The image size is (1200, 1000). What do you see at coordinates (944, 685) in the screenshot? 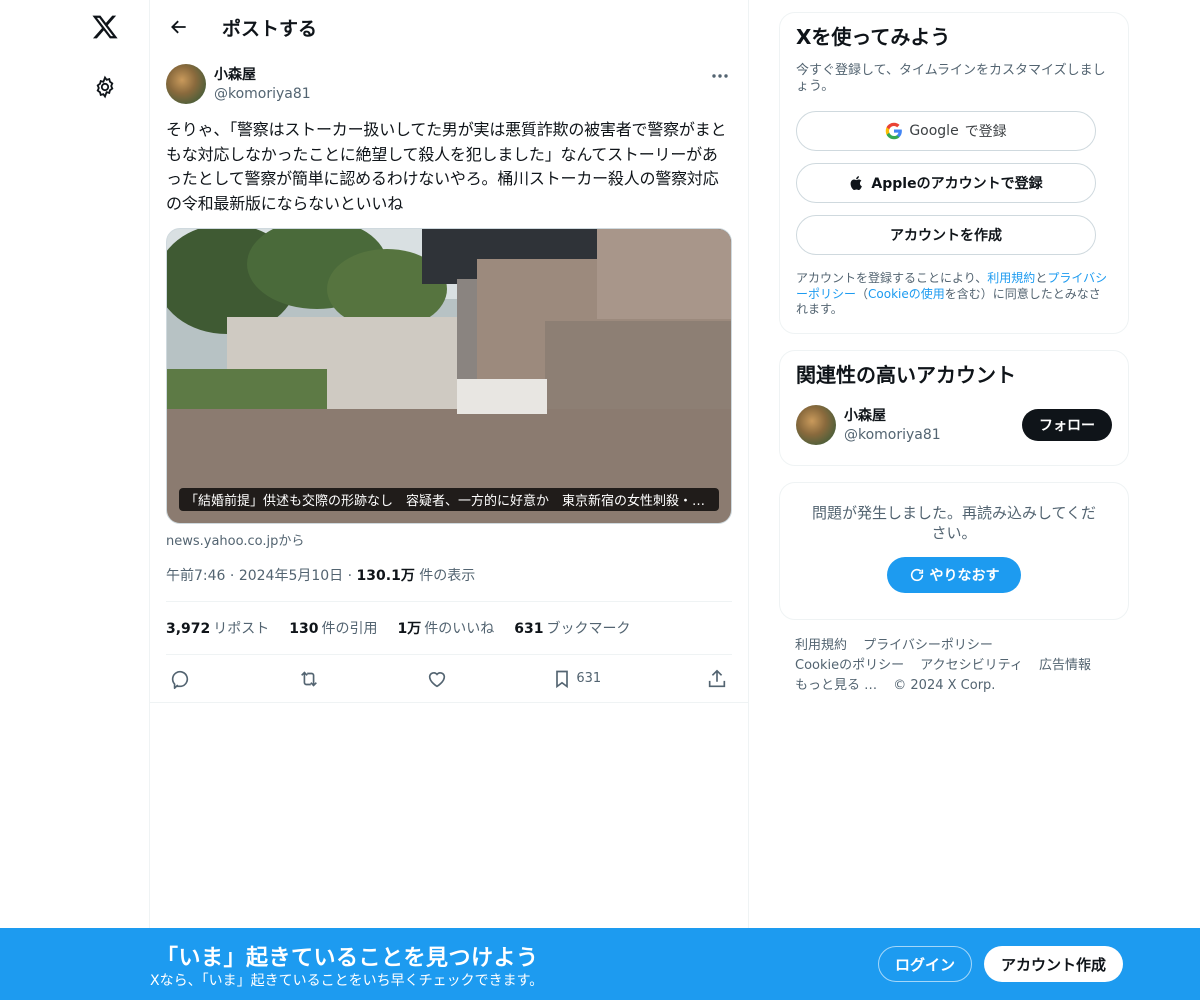
I see `copyright: © 2024 X Corp.` at bounding box center [944, 685].